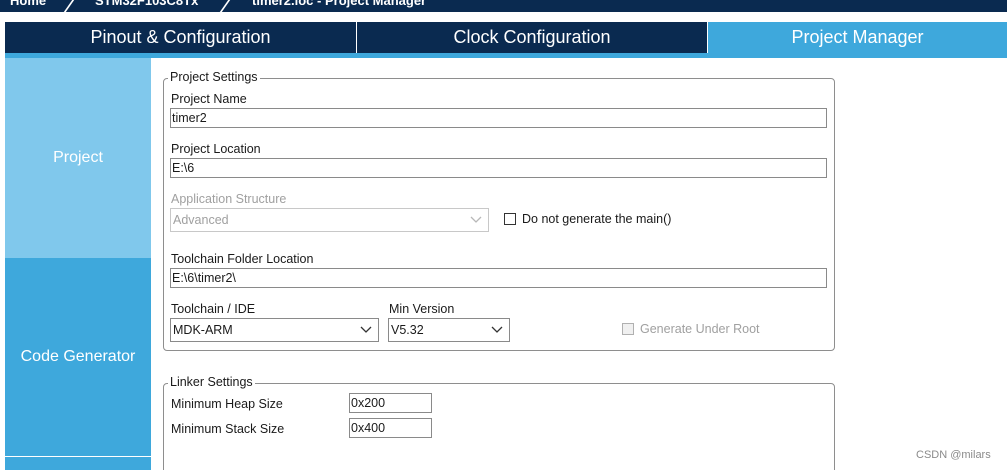 The image size is (1007, 470). What do you see at coordinates (229, 199) in the screenshot?
I see `application-structure-label: Application Structure` at bounding box center [229, 199].